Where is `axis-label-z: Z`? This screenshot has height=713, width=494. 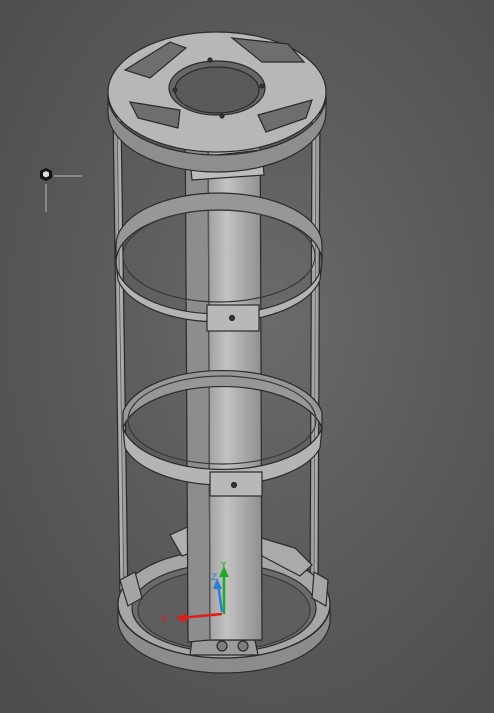 axis-label-z: Z is located at coordinates (214, 578).